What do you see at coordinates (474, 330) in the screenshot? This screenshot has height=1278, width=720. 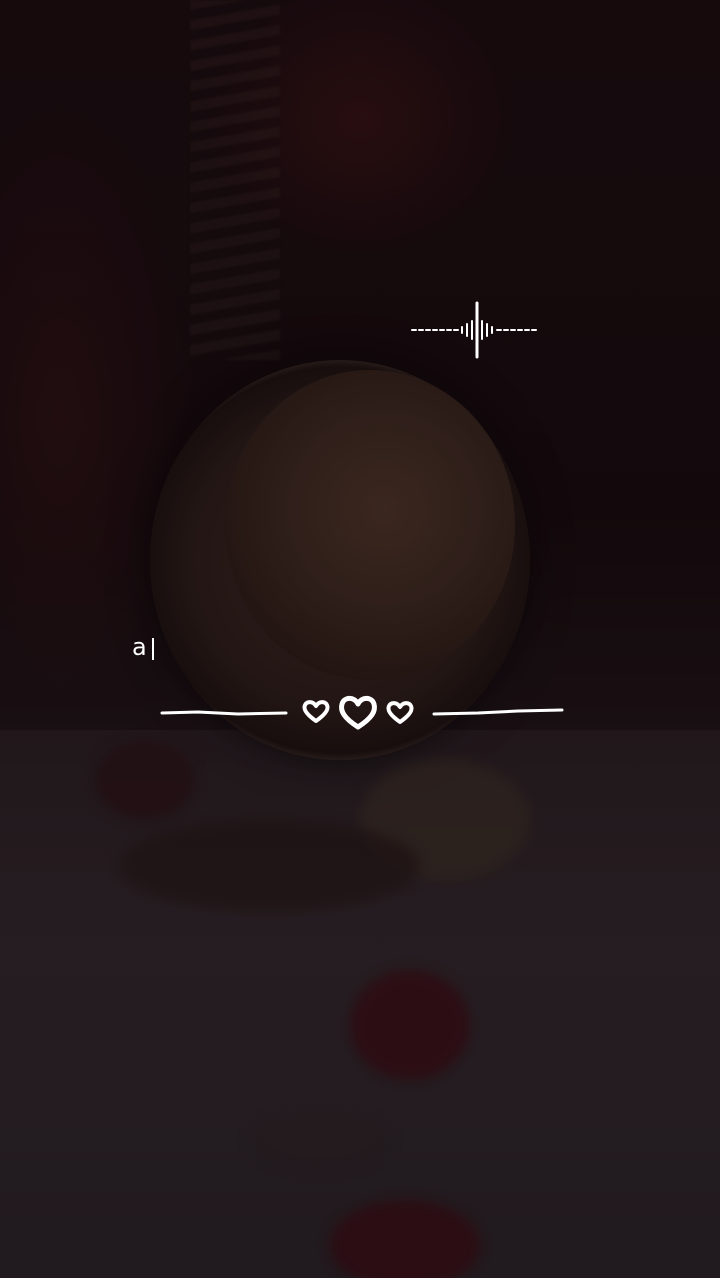 I see `audio-waveform-icon` at bounding box center [474, 330].